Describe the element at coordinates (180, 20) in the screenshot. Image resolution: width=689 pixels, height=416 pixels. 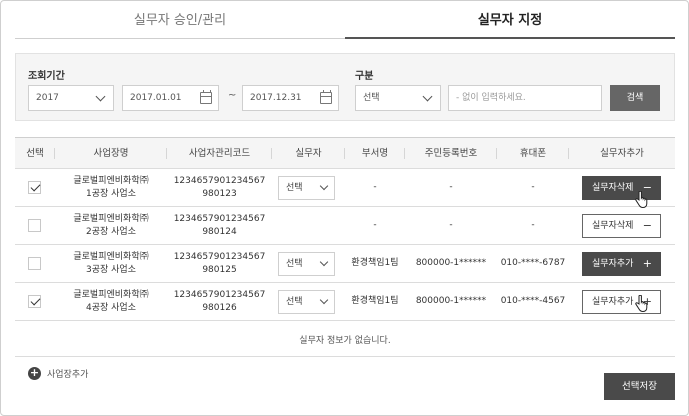
I see `tab-worker-approval: 실무자 승인/관리` at that location.